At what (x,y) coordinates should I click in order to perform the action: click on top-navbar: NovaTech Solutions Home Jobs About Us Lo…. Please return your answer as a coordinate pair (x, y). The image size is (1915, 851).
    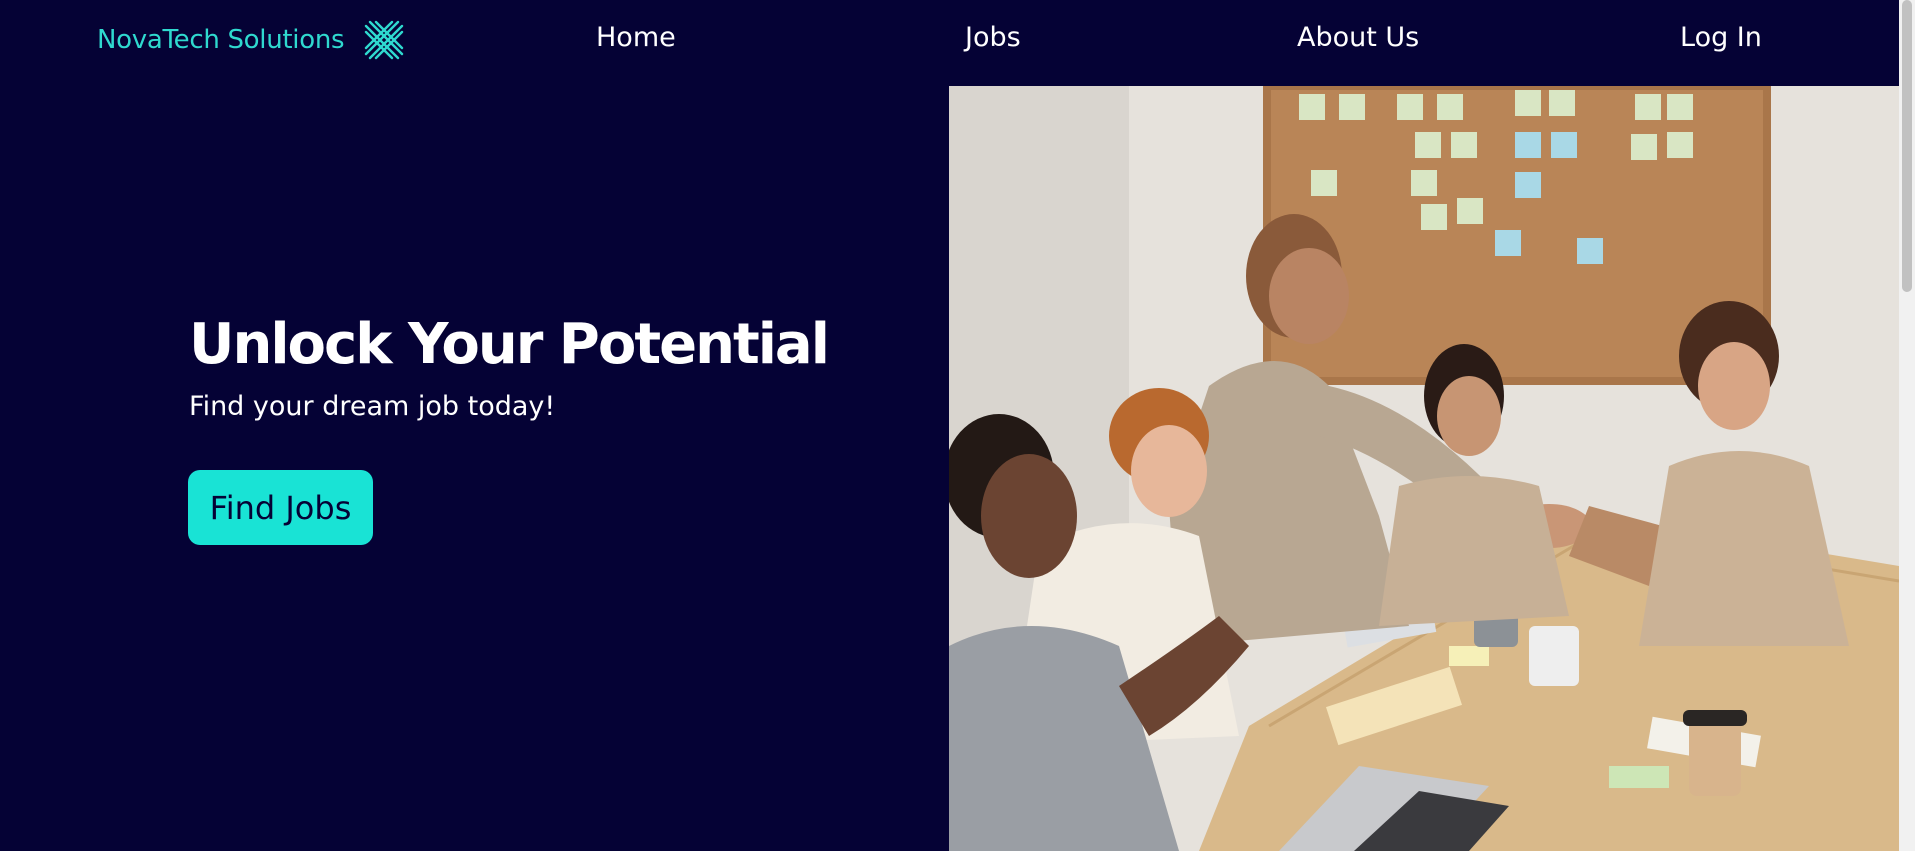
    Looking at the image, I should click on (949, 43).